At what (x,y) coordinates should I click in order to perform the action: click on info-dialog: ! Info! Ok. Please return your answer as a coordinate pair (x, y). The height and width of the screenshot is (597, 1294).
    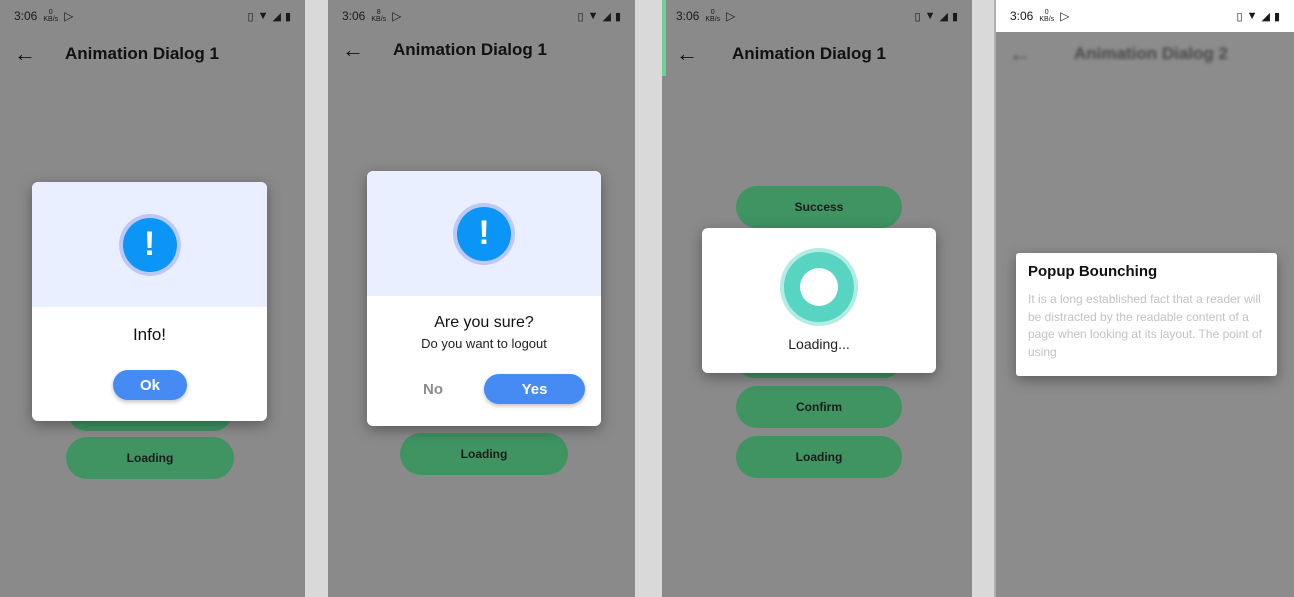
    Looking at the image, I should click on (149, 301).